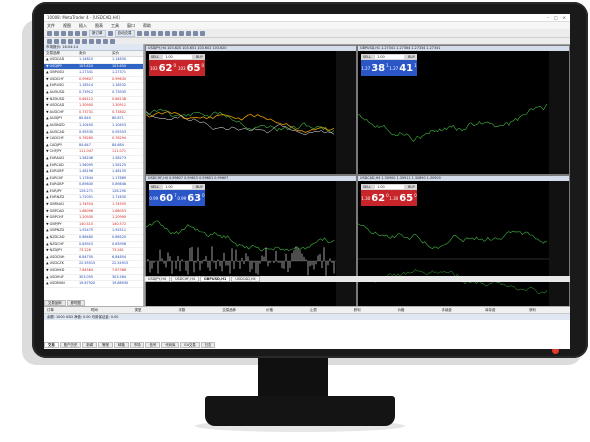  I want to click on tab-market: 市场, so click(137, 345).